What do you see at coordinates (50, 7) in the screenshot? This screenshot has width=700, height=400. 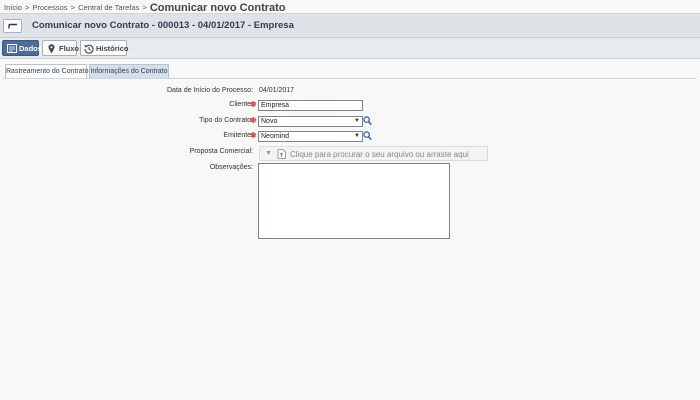 I see `breadcrumb-item-processos: Processos` at bounding box center [50, 7].